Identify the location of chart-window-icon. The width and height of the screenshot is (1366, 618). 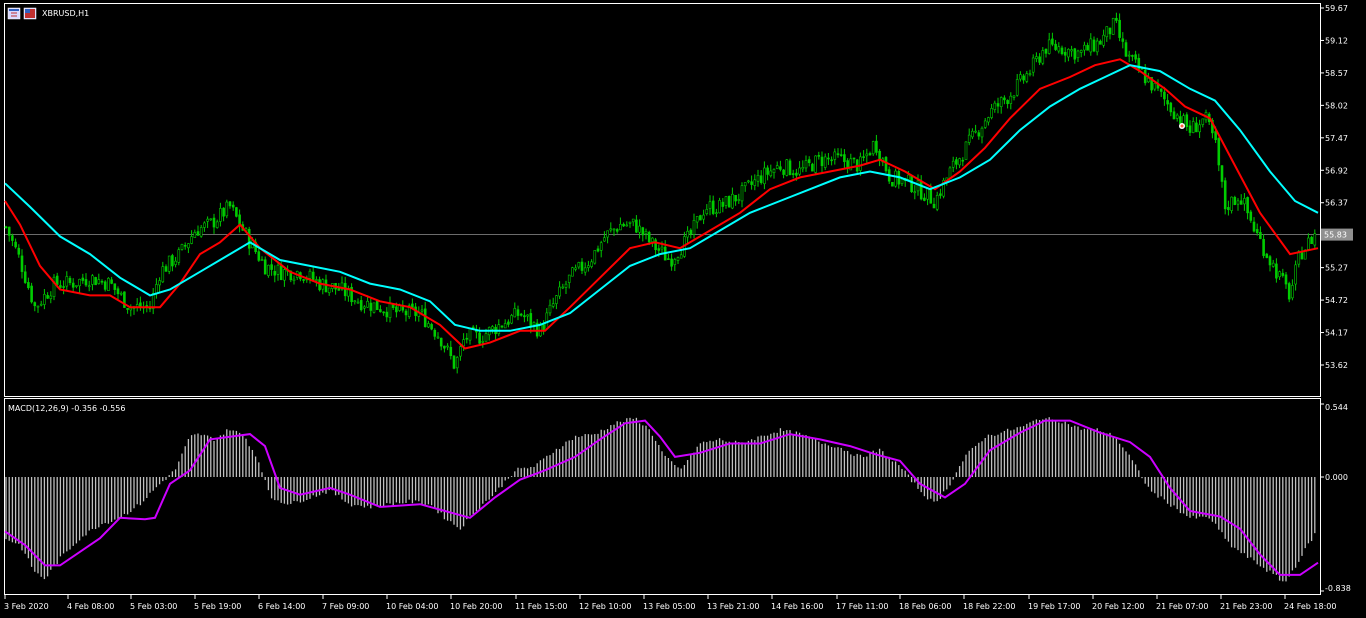
(14, 13).